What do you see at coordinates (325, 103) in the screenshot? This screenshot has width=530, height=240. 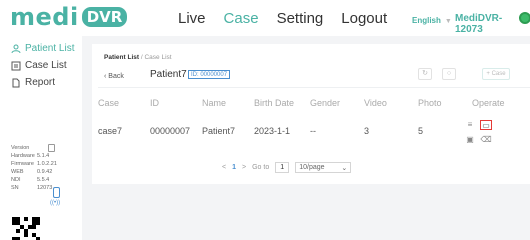 I see `column-header: Gender` at bounding box center [325, 103].